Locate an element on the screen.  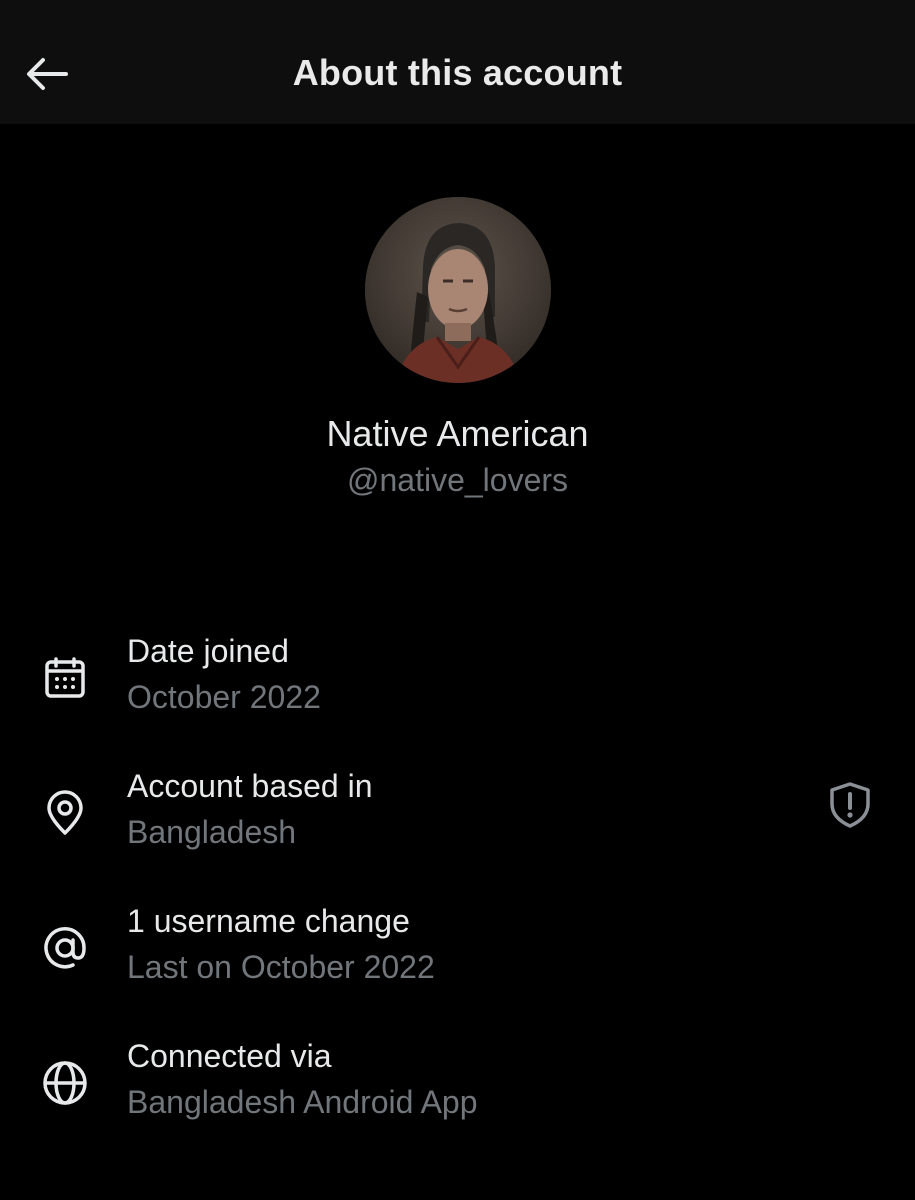
detail-value: October 2022 is located at coordinates (224, 697).